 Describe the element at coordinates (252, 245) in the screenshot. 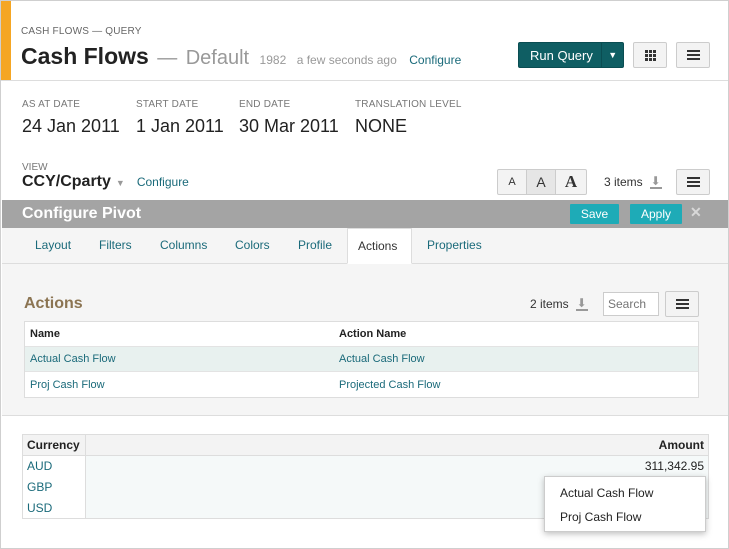

I see `tab-colors: Colors` at that location.